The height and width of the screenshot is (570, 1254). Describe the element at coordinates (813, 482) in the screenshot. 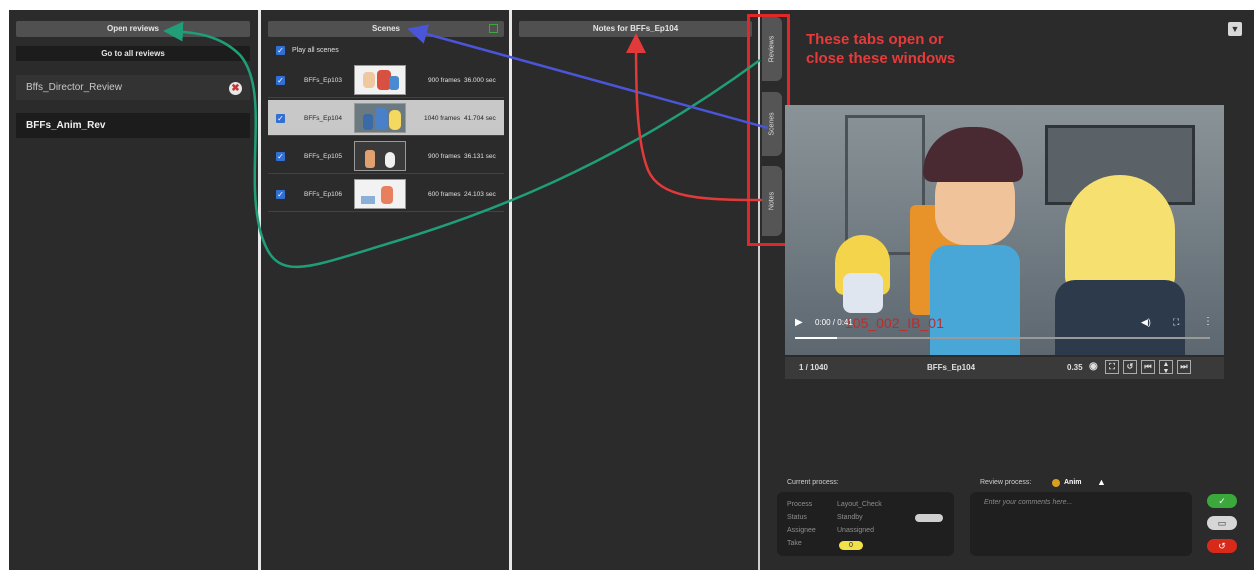

I see `current-process-title: Current process:` at that location.